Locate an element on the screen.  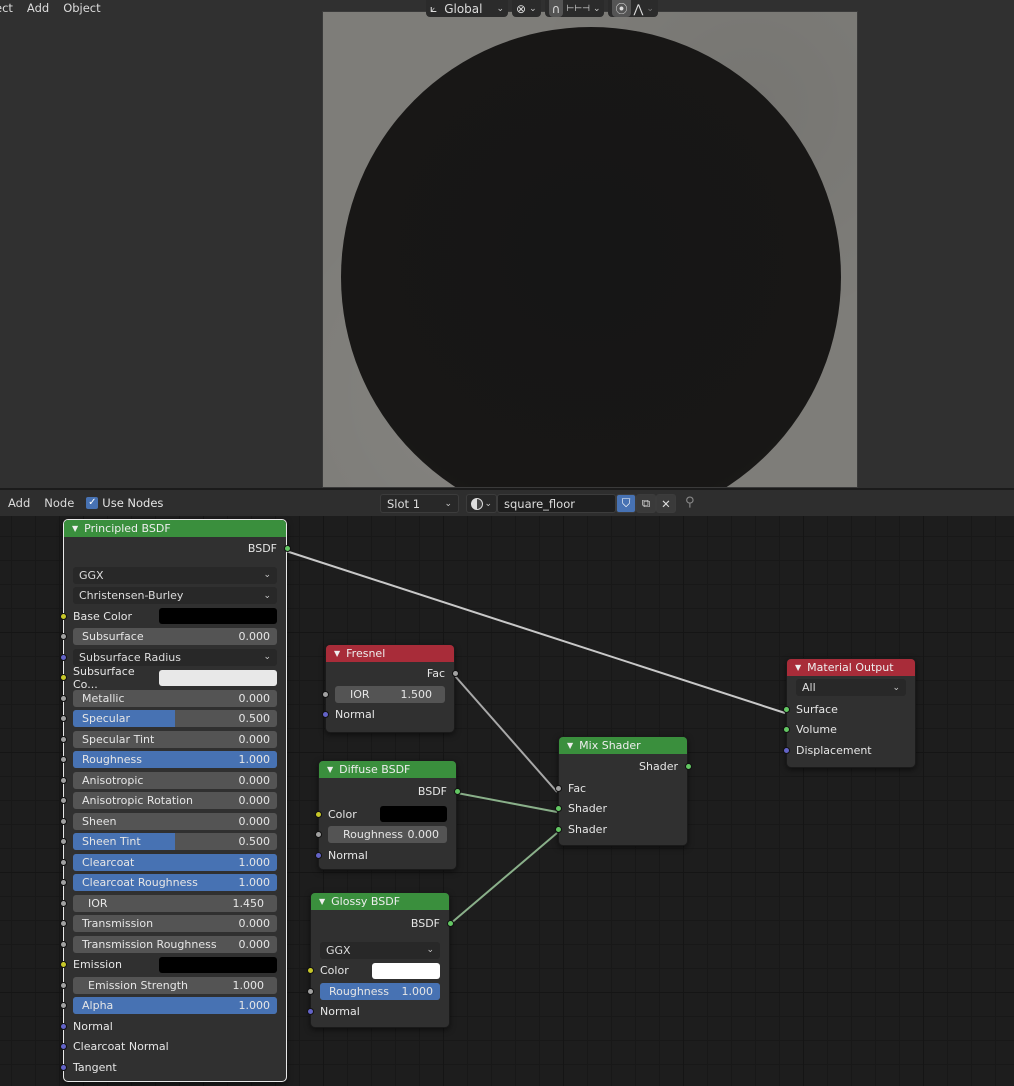
menu-object: Object is located at coordinates (81, 8).